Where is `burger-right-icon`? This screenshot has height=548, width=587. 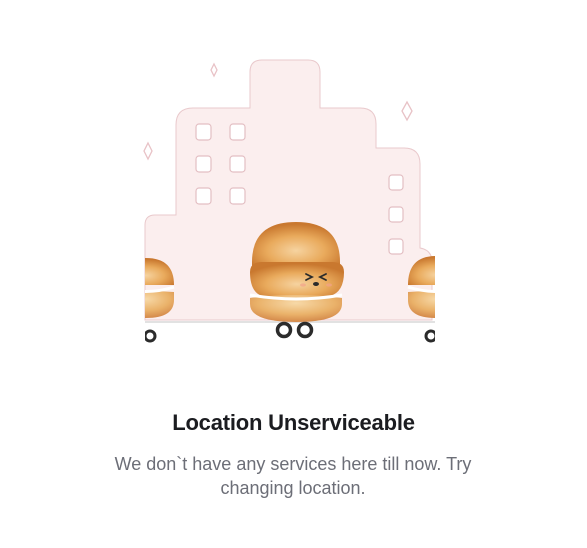
burger-right-icon is located at coordinates (421, 299).